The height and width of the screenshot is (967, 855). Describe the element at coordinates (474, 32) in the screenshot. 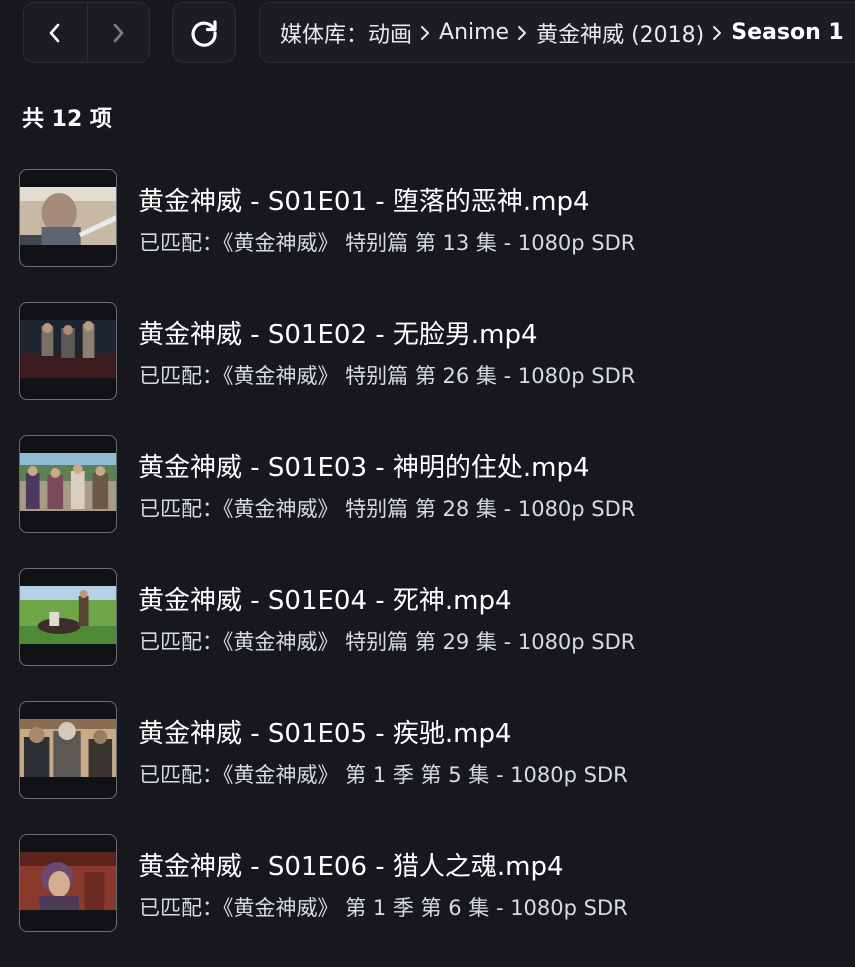

I see `breadcrumb-item-folder: Anime` at that location.